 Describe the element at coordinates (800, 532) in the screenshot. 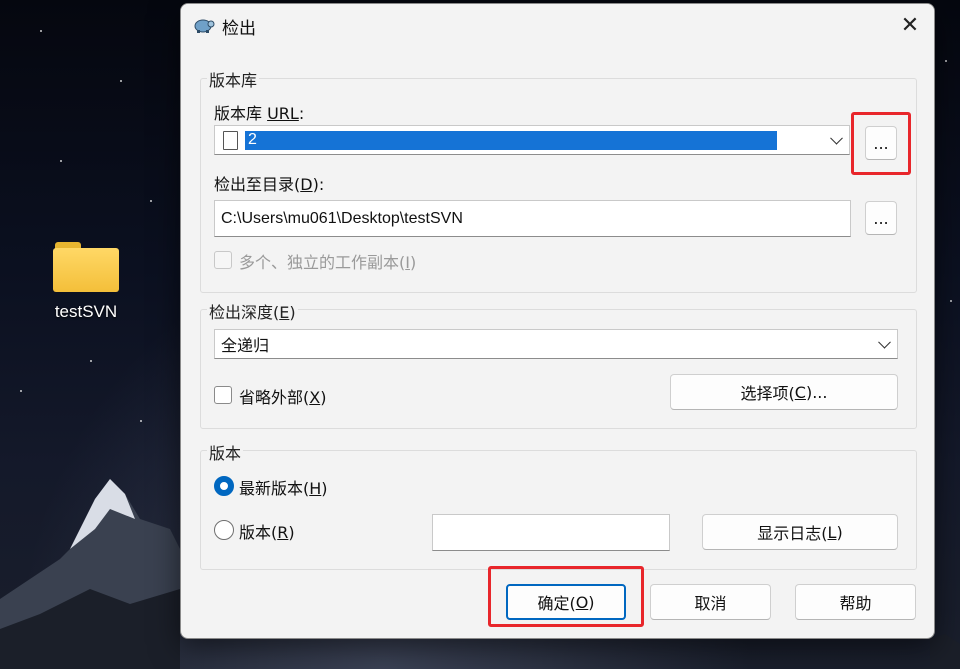

I see `show-log-button: 显示日志(L)` at that location.